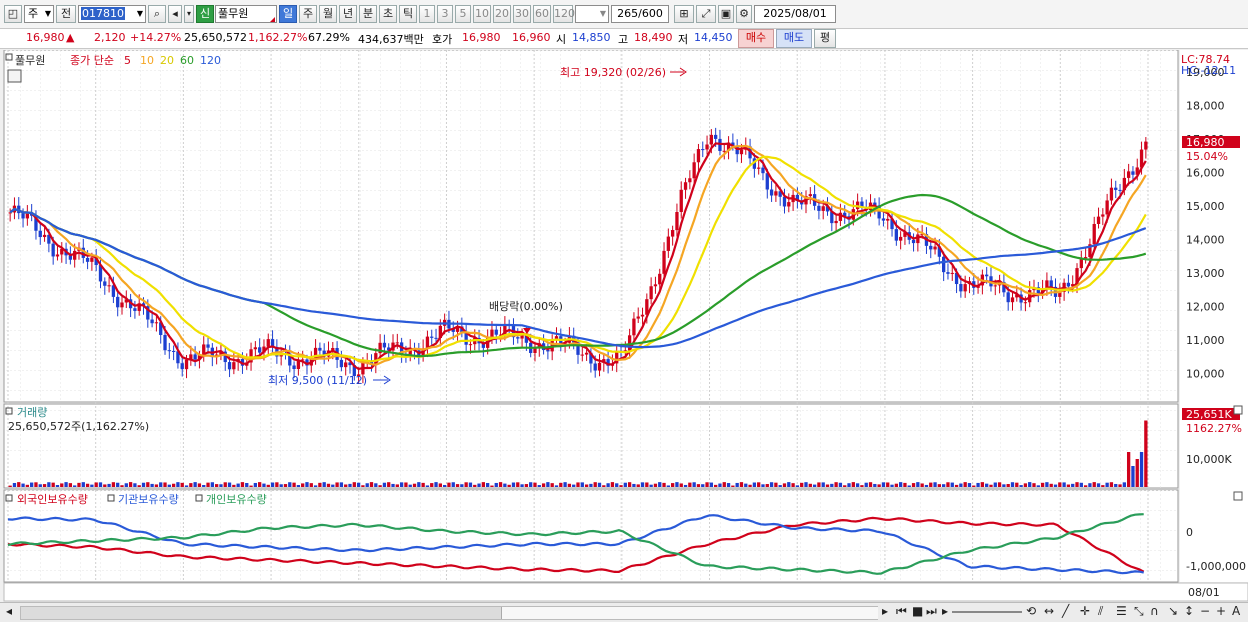 This screenshot has width=1248, height=622. I want to click on table-view-icon, so click(14, 76).